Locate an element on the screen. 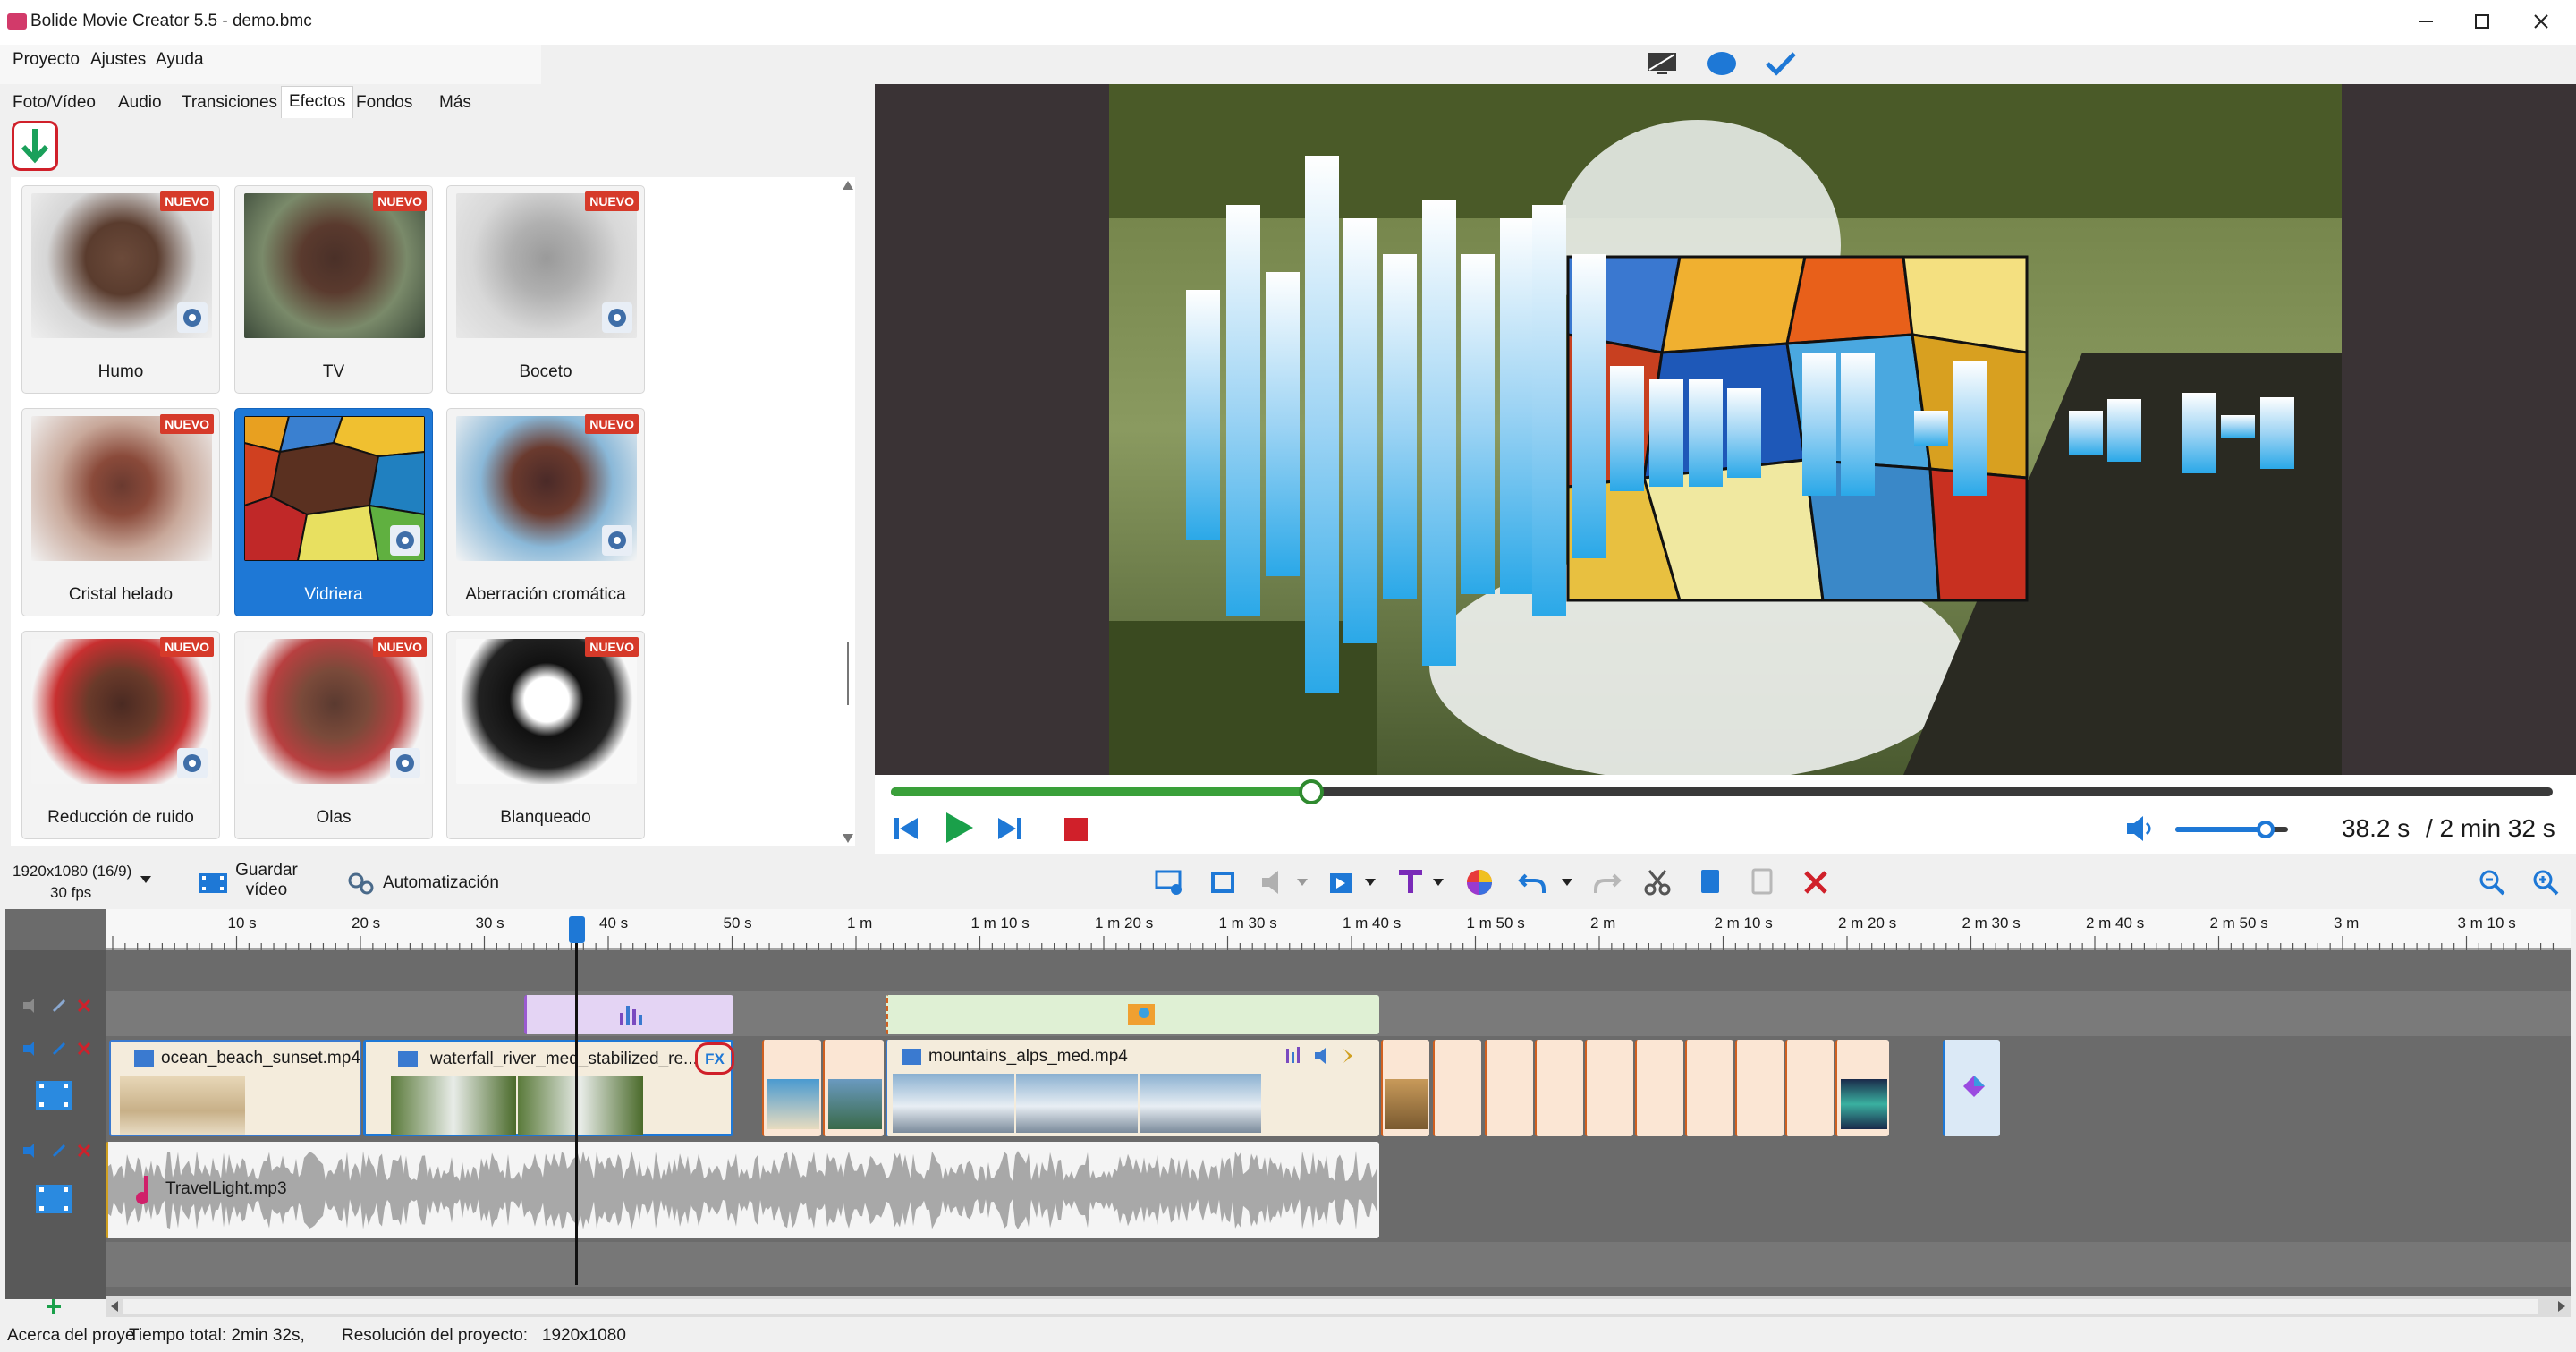  mute-icon is located at coordinates (1274, 882).